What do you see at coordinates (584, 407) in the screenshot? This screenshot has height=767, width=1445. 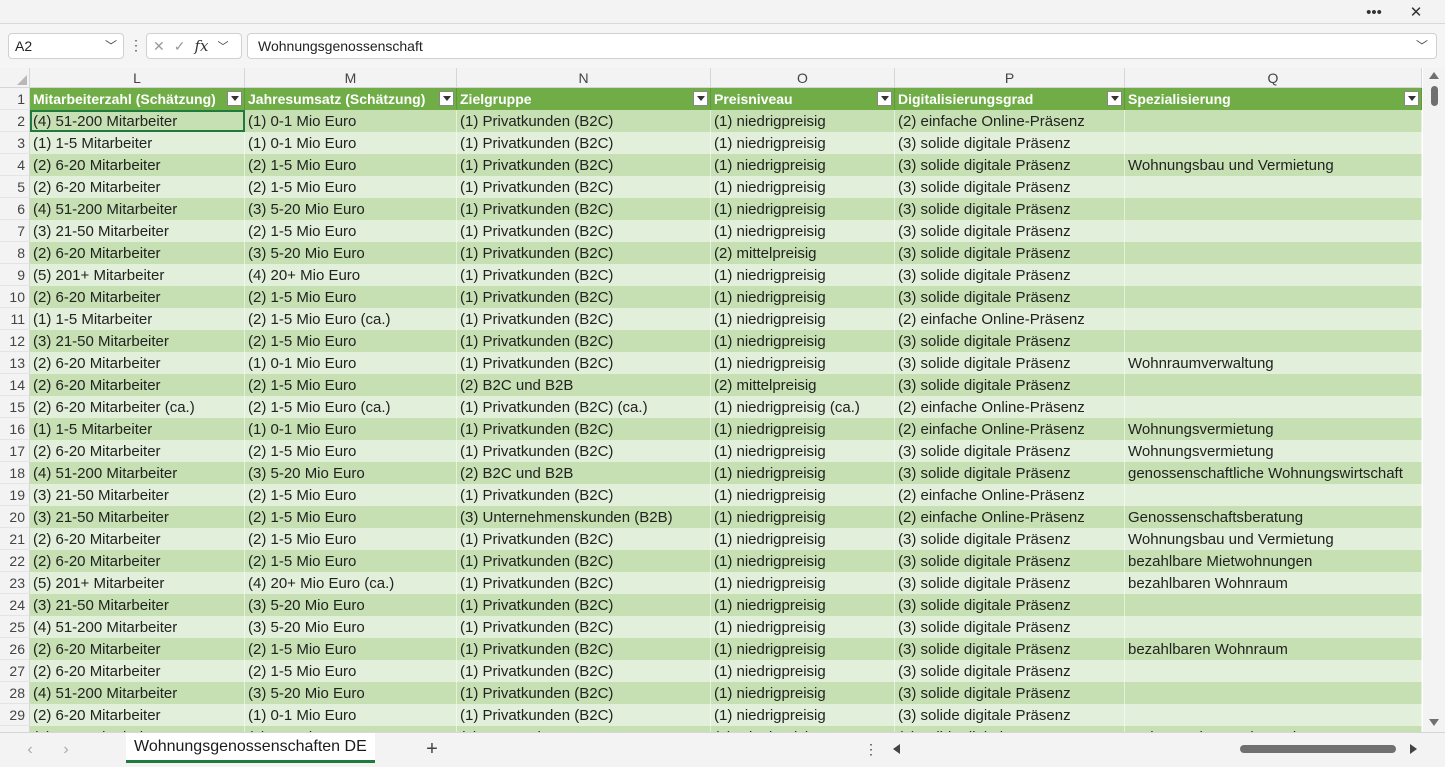 I see `table-cell: (1) Privatkunden (B2C) (ca.)` at bounding box center [584, 407].